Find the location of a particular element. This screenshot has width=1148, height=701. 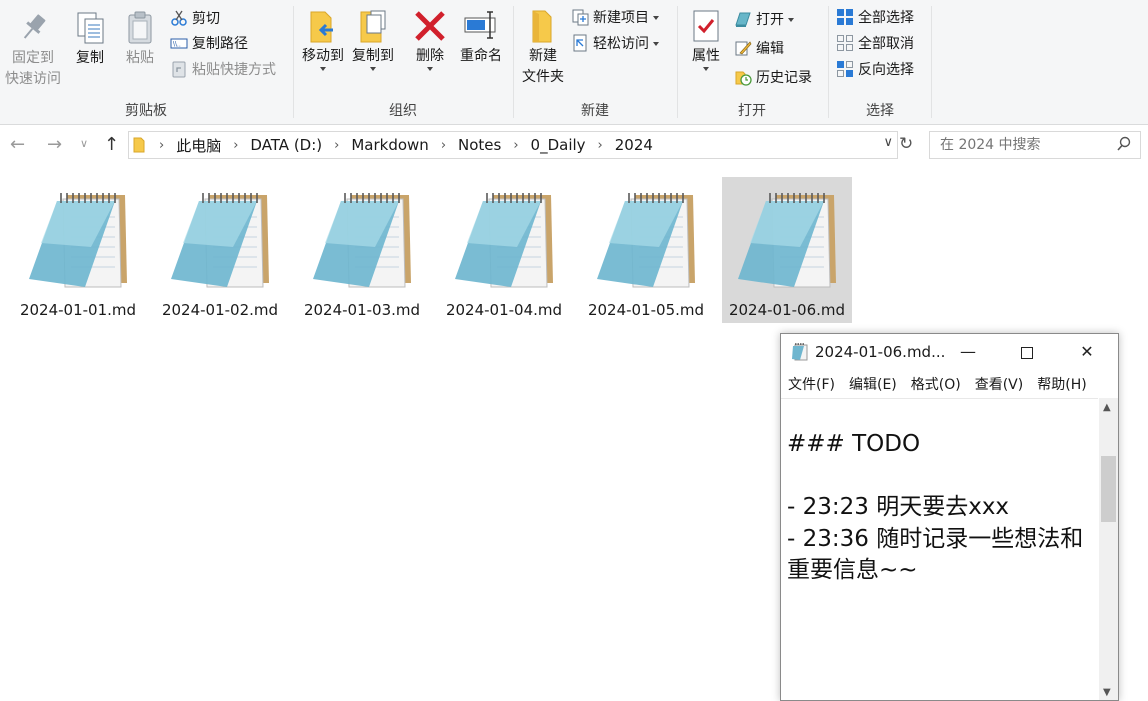

file-name: 2024-01-05.md is located at coordinates (646, 310).